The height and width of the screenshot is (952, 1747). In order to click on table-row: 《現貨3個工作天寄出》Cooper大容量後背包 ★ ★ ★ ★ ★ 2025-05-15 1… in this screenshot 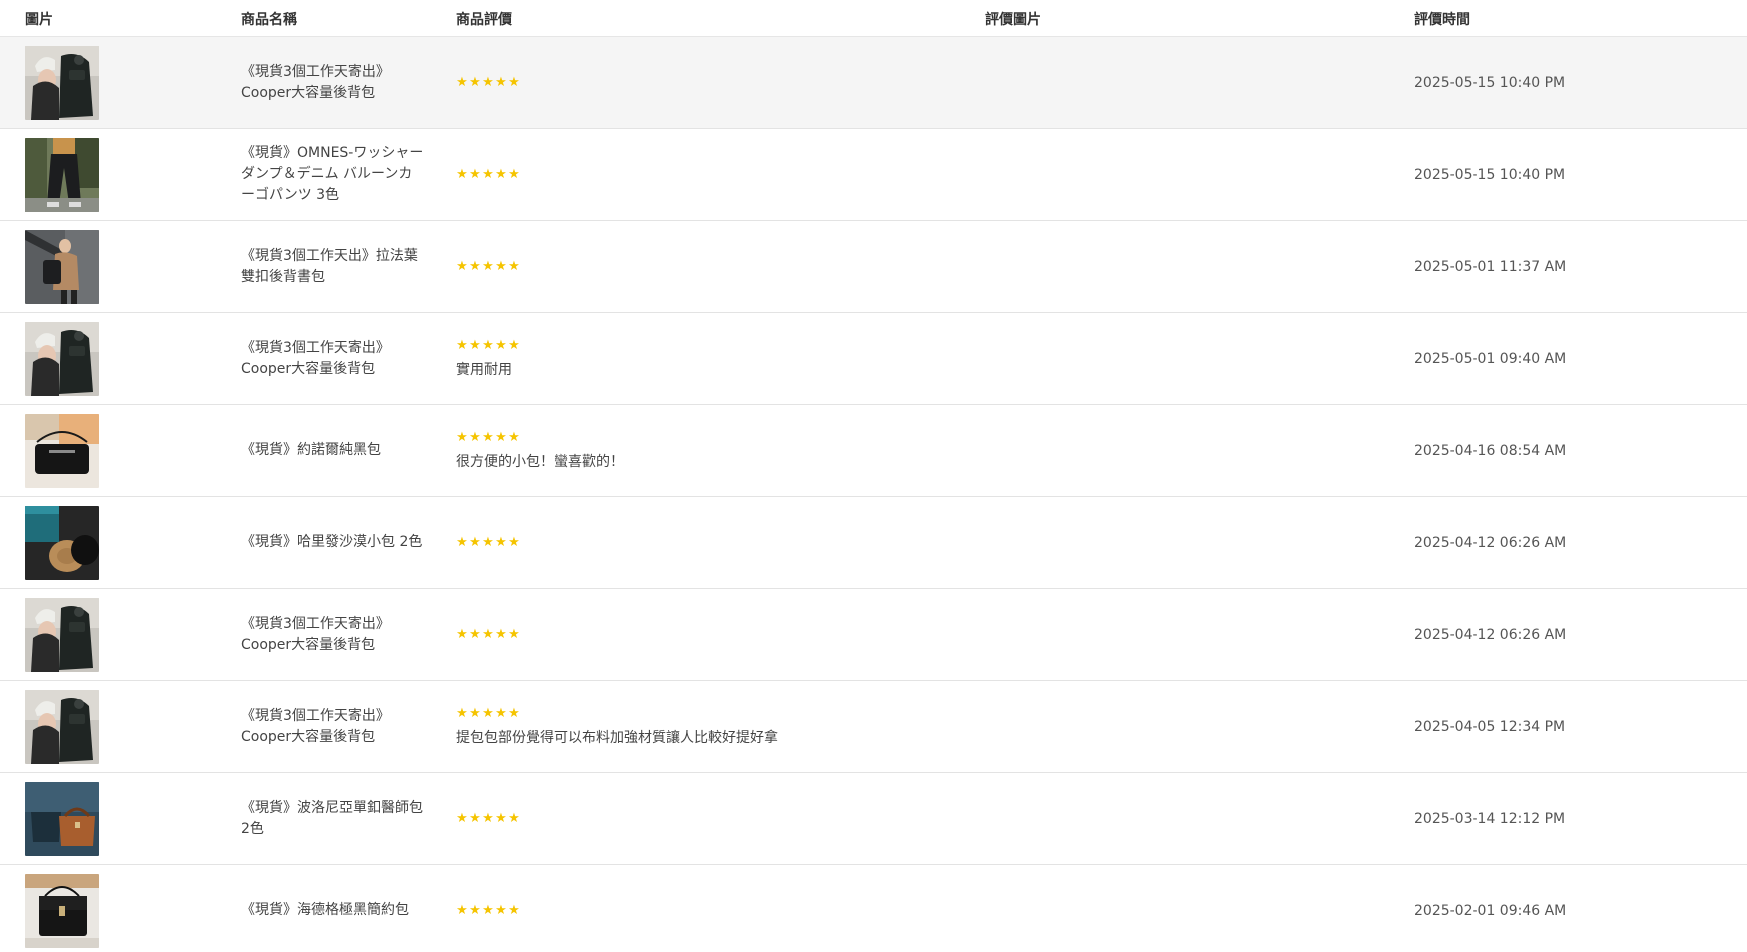, I will do `click(873, 83)`.